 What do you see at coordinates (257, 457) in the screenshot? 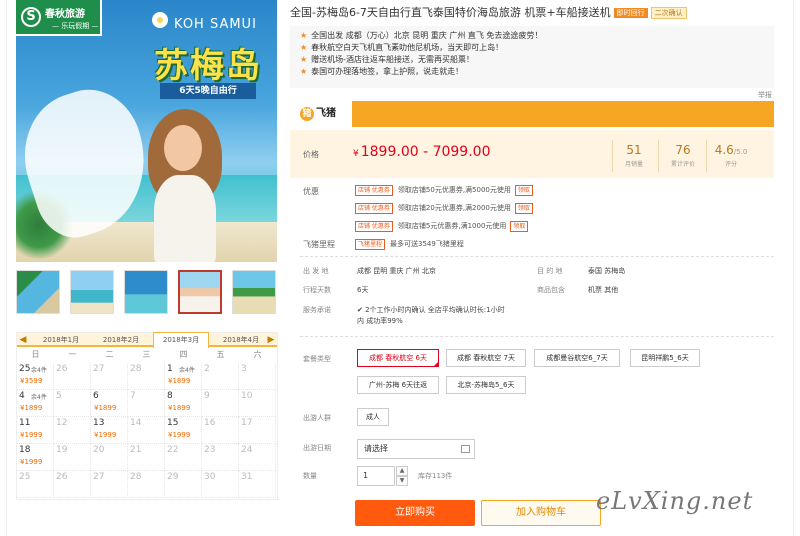
I see `calendar-day: 24` at bounding box center [257, 457].